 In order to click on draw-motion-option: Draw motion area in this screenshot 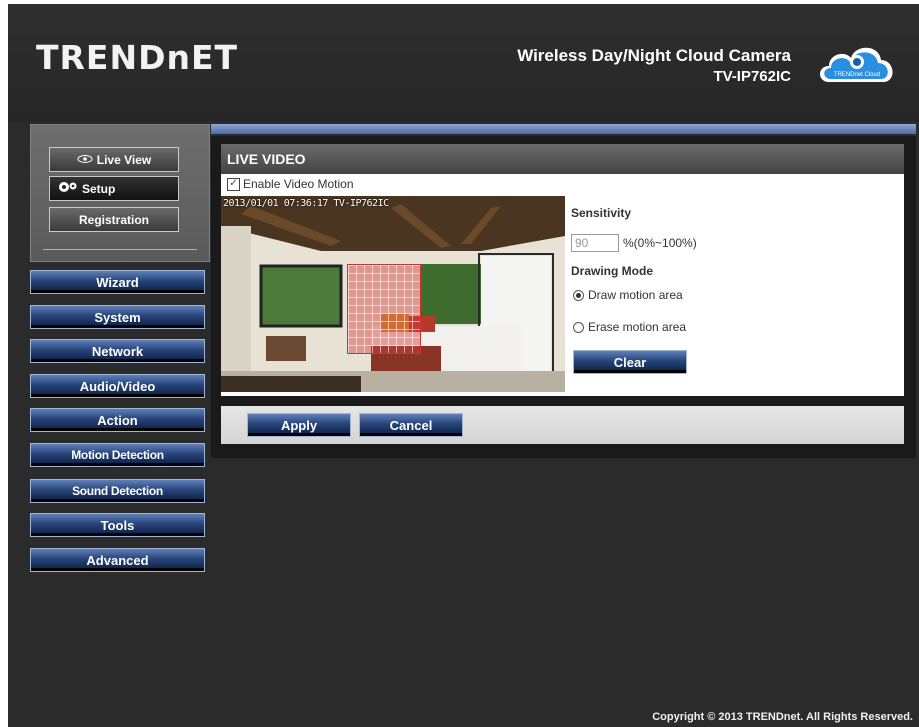, I will do `click(628, 295)`.